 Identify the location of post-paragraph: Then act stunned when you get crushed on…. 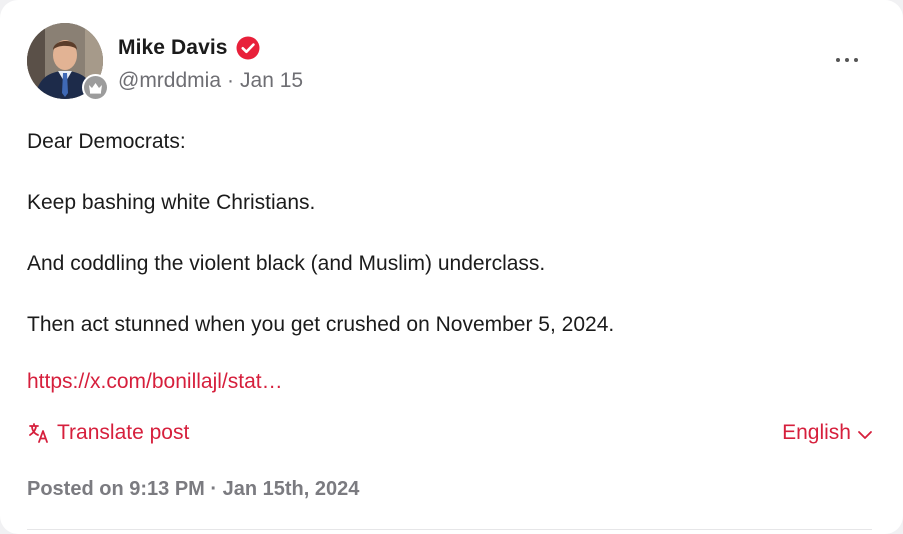
(321, 324).